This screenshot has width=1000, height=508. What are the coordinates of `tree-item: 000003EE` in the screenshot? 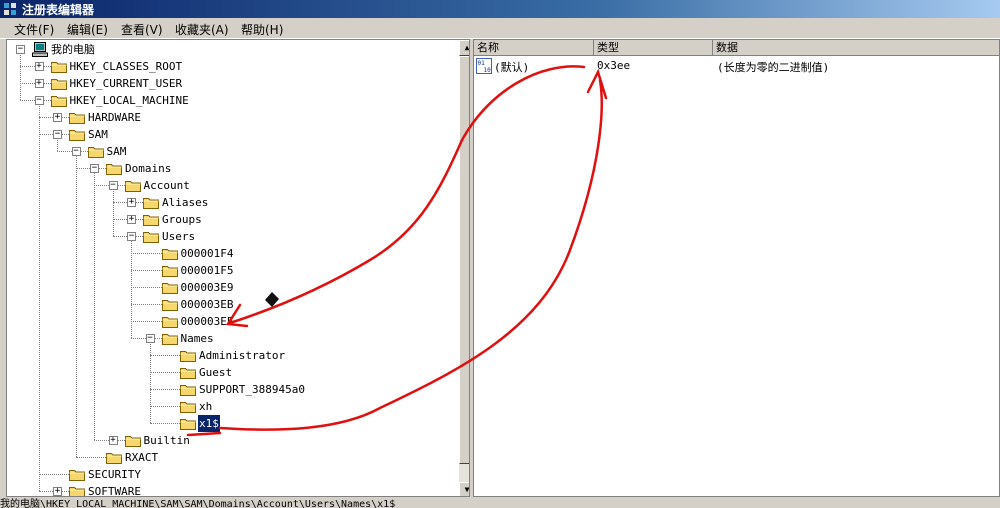 It's located at (232, 321).